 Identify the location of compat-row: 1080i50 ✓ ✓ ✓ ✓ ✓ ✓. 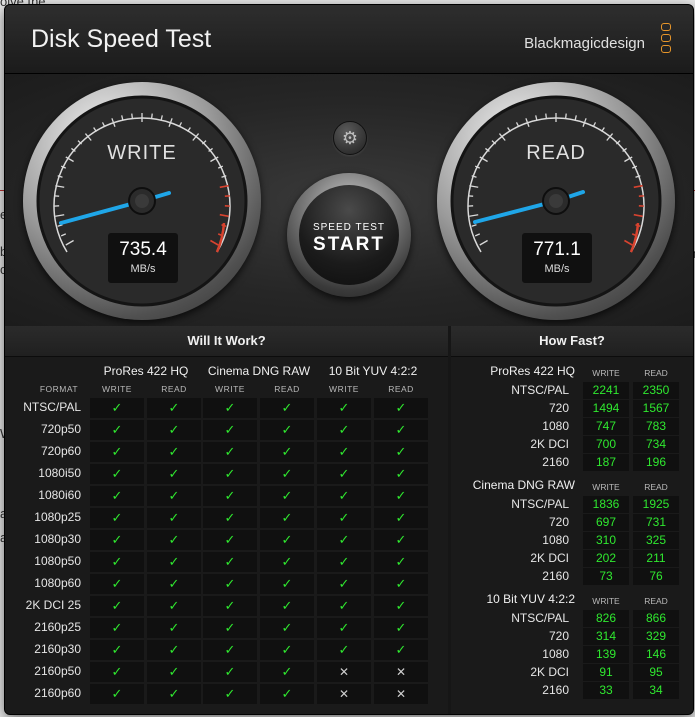
(226, 474).